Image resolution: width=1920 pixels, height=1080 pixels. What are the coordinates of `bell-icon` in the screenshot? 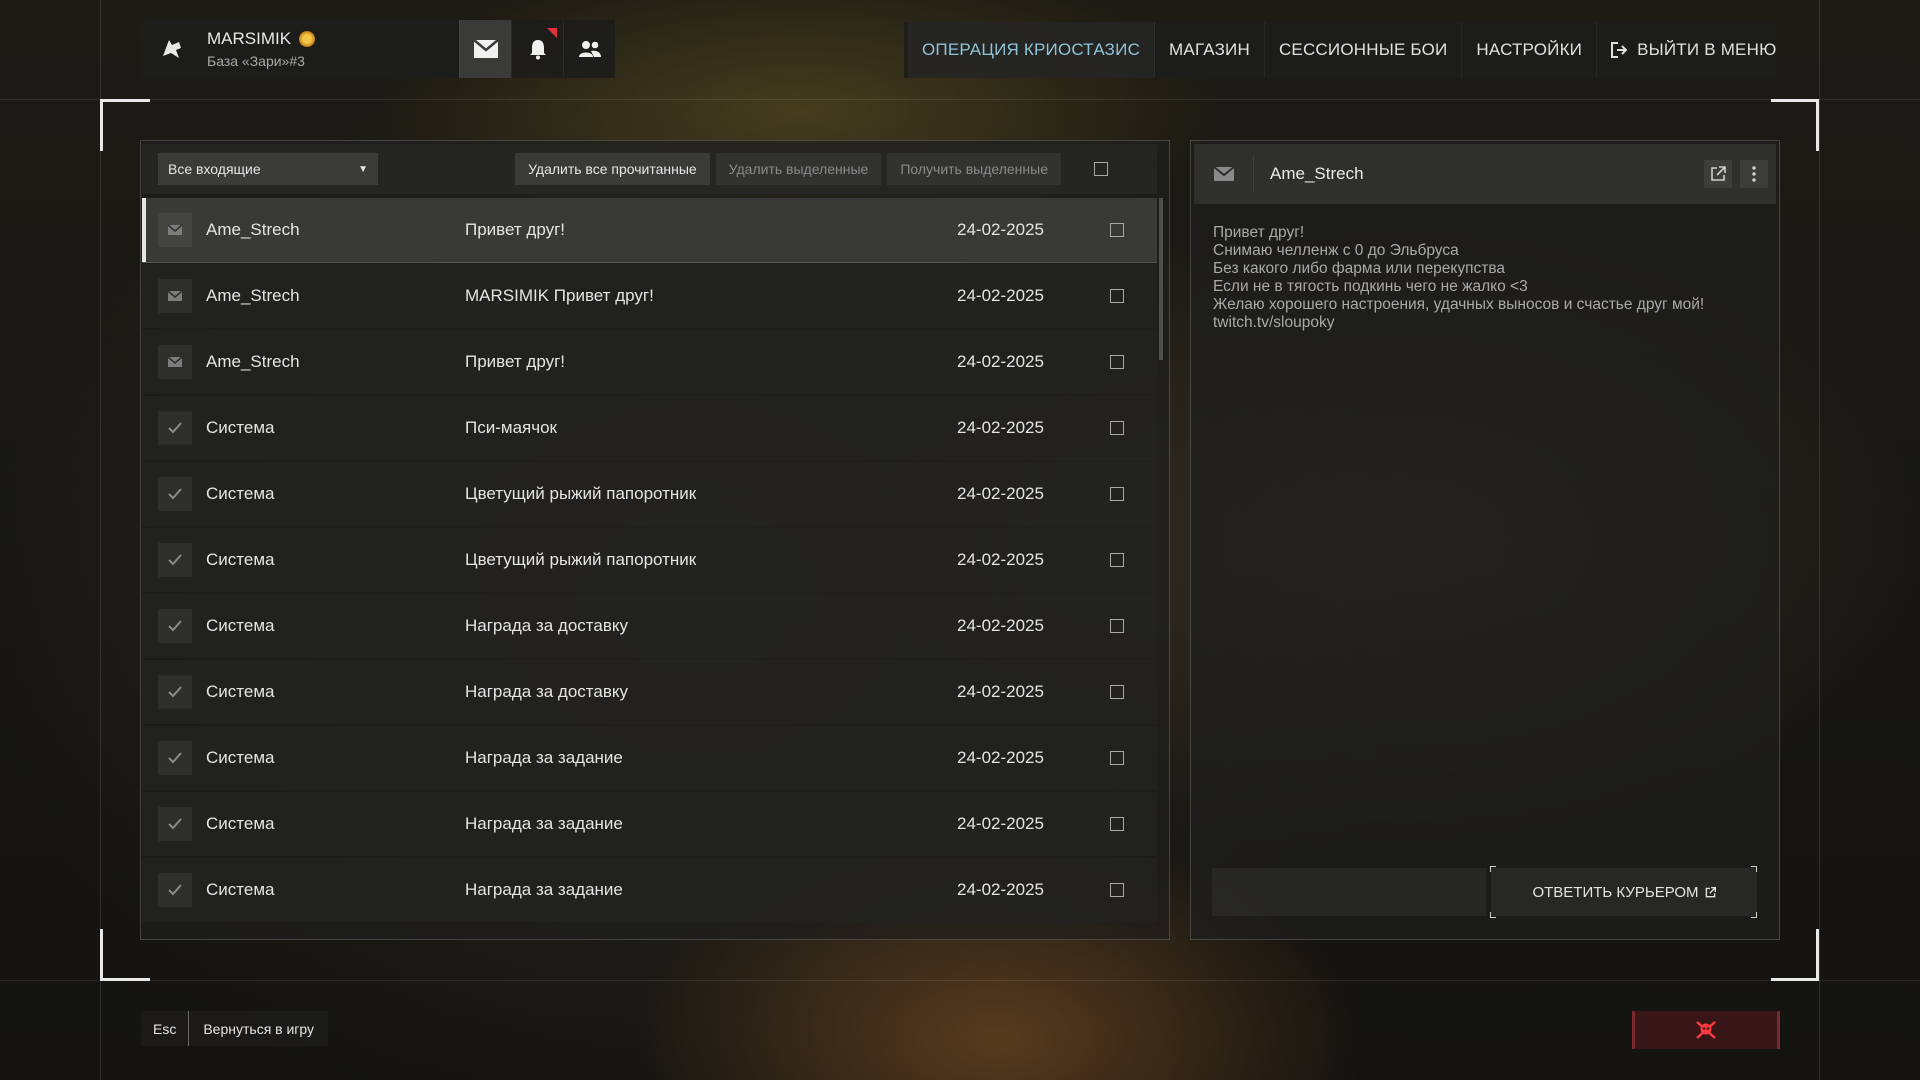 It's located at (537, 50).